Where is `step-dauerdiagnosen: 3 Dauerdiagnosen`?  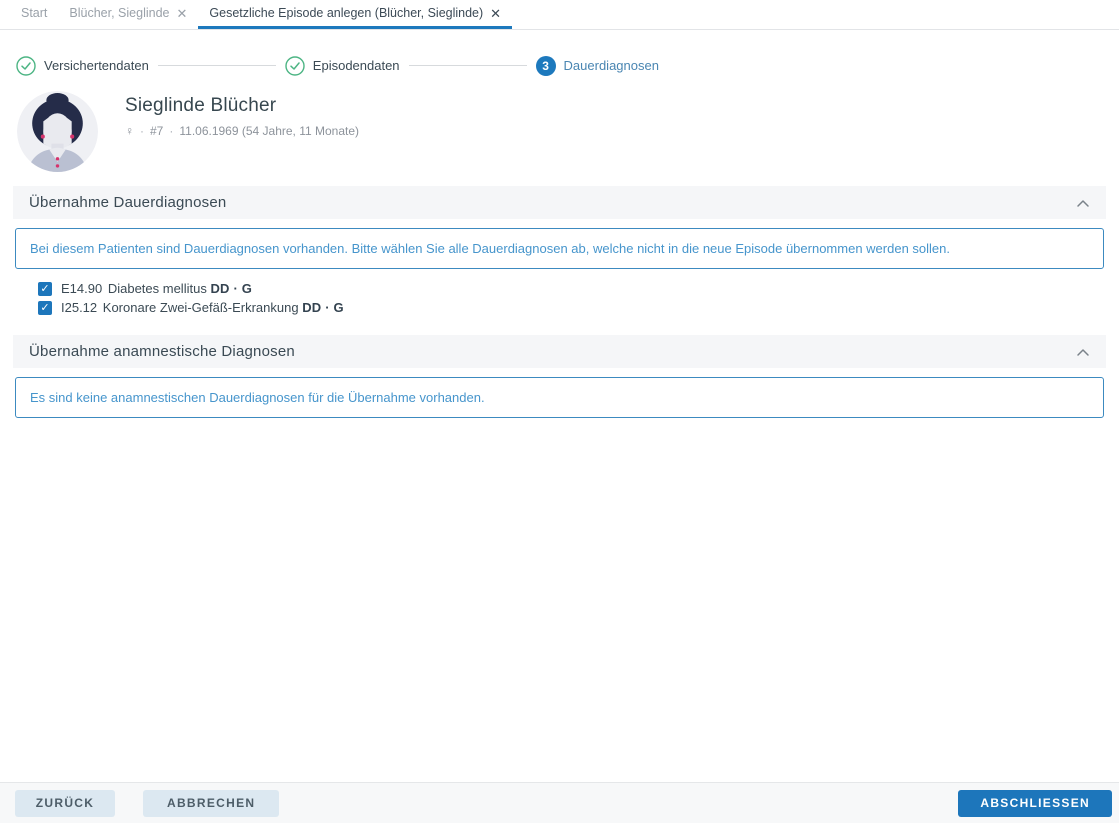 step-dauerdiagnosen: 3 Dauerdiagnosen is located at coordinates (597, 65).